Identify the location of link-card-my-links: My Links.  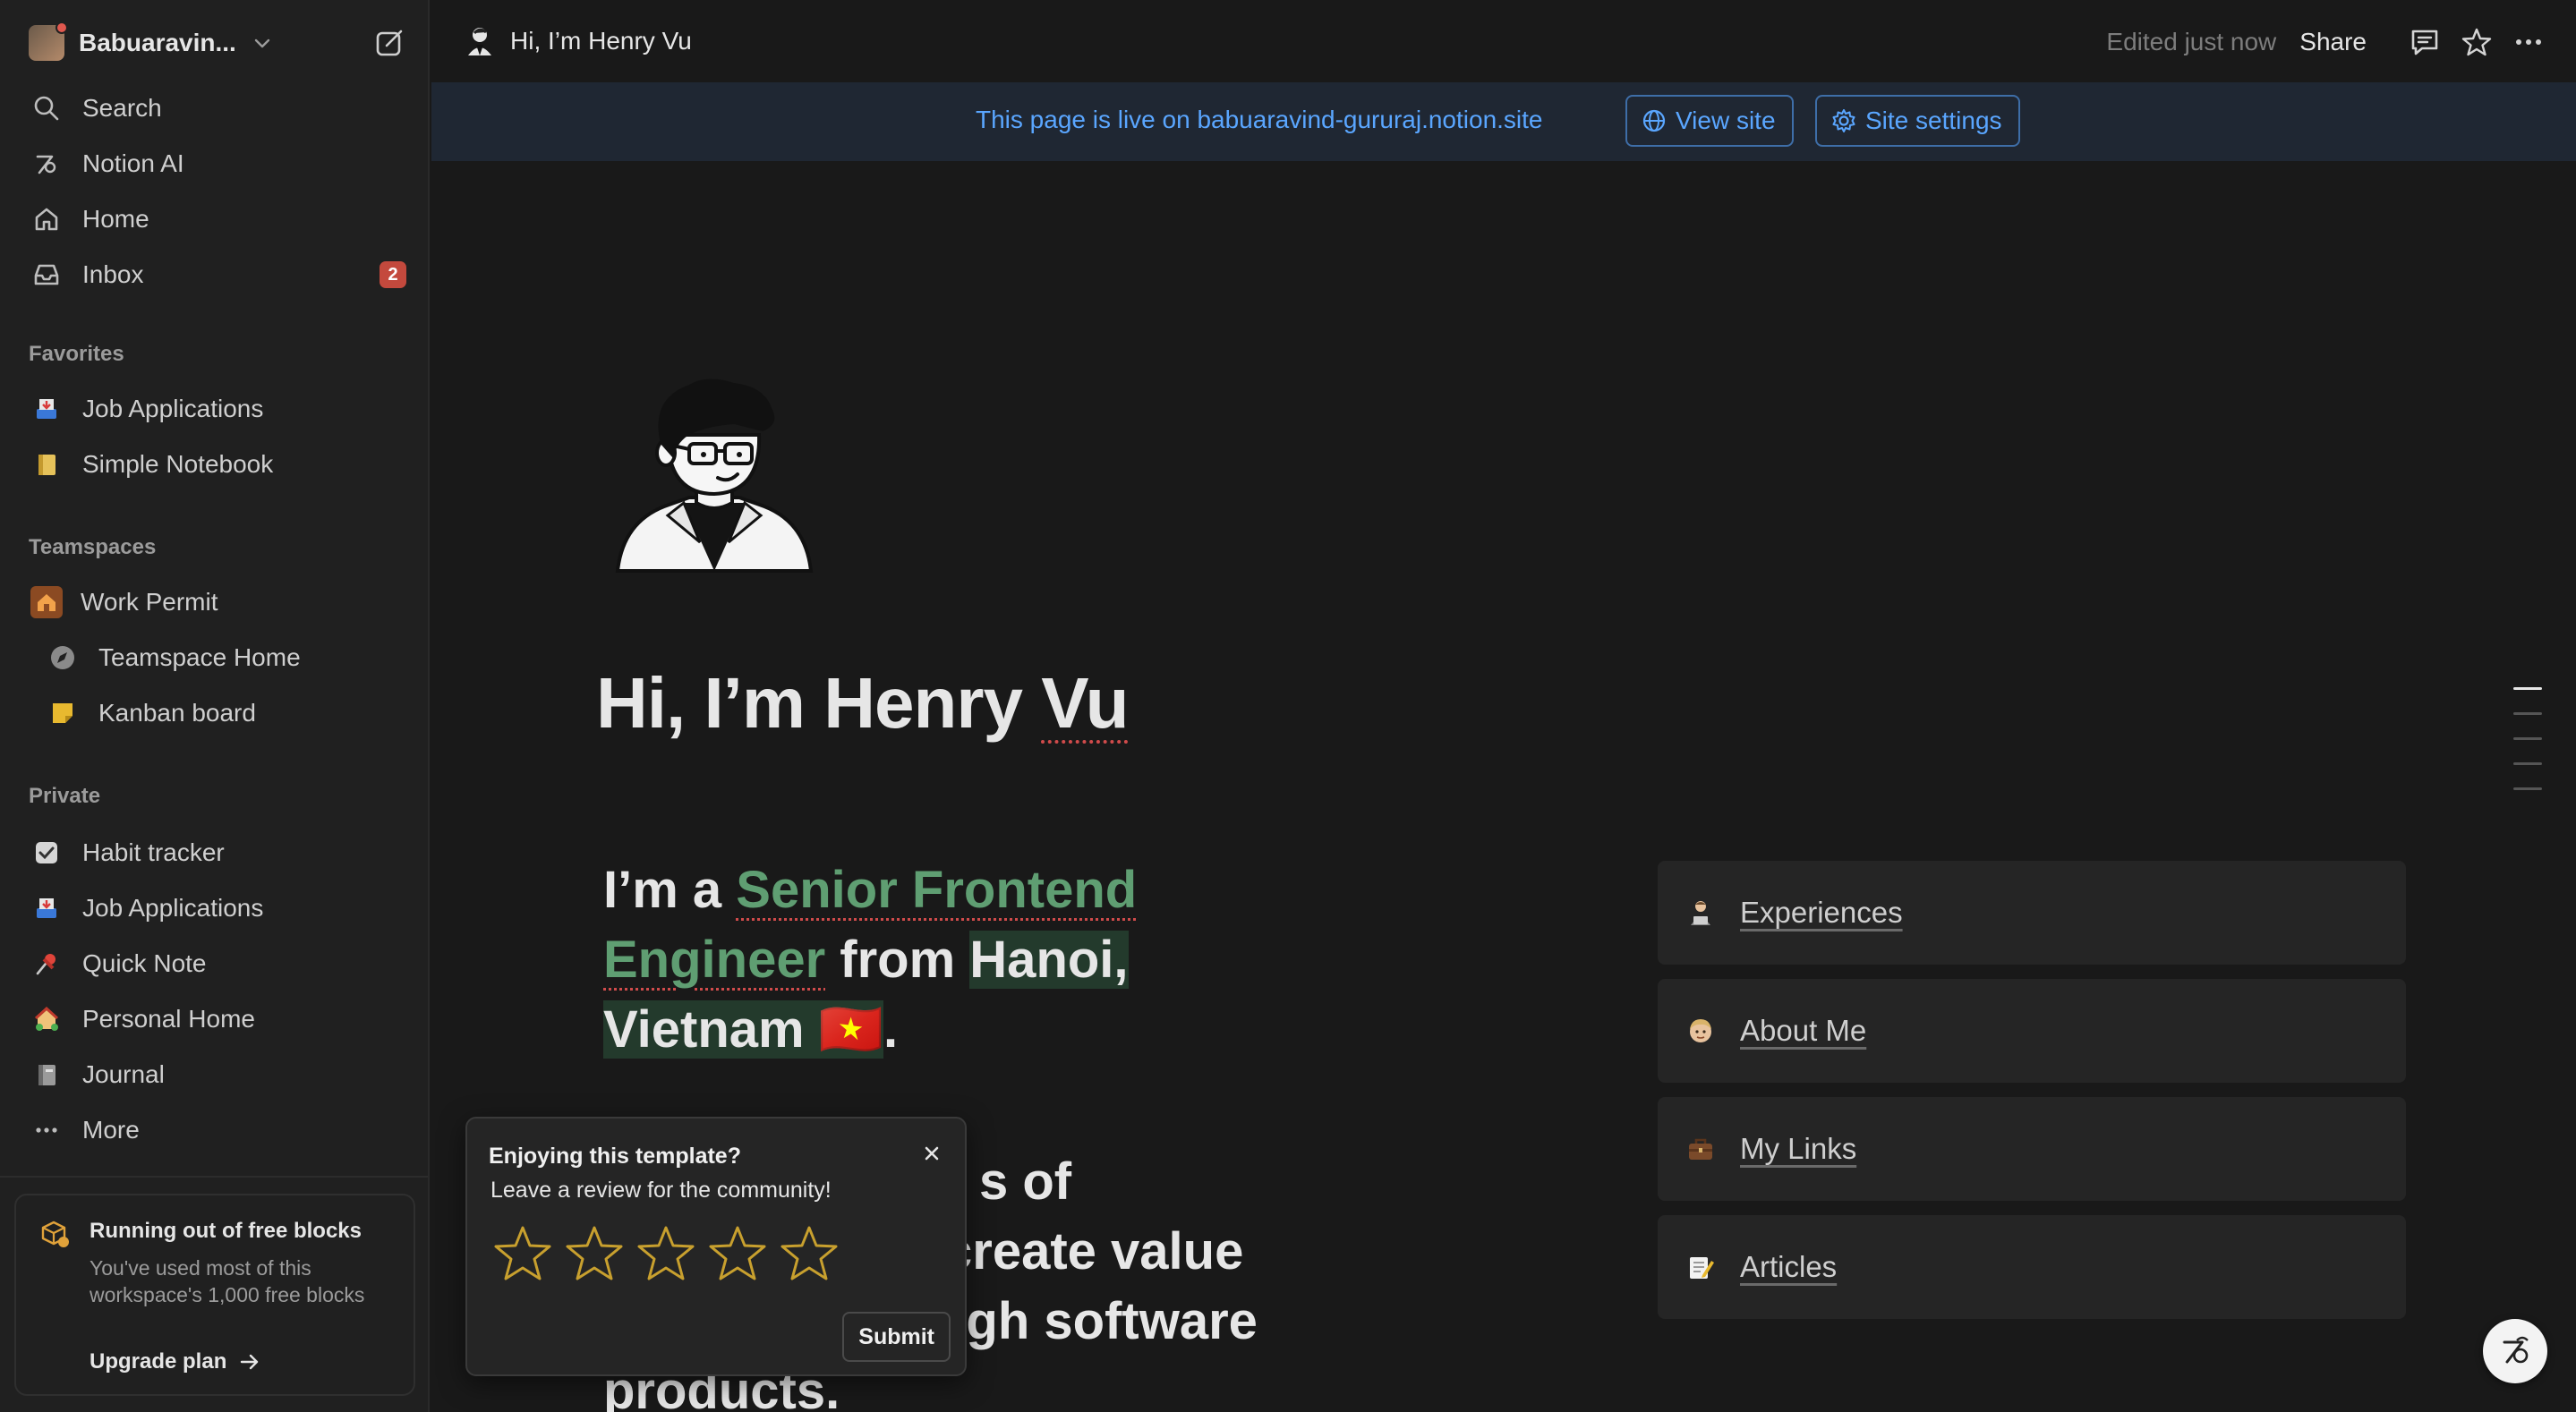
(2032, 1149).